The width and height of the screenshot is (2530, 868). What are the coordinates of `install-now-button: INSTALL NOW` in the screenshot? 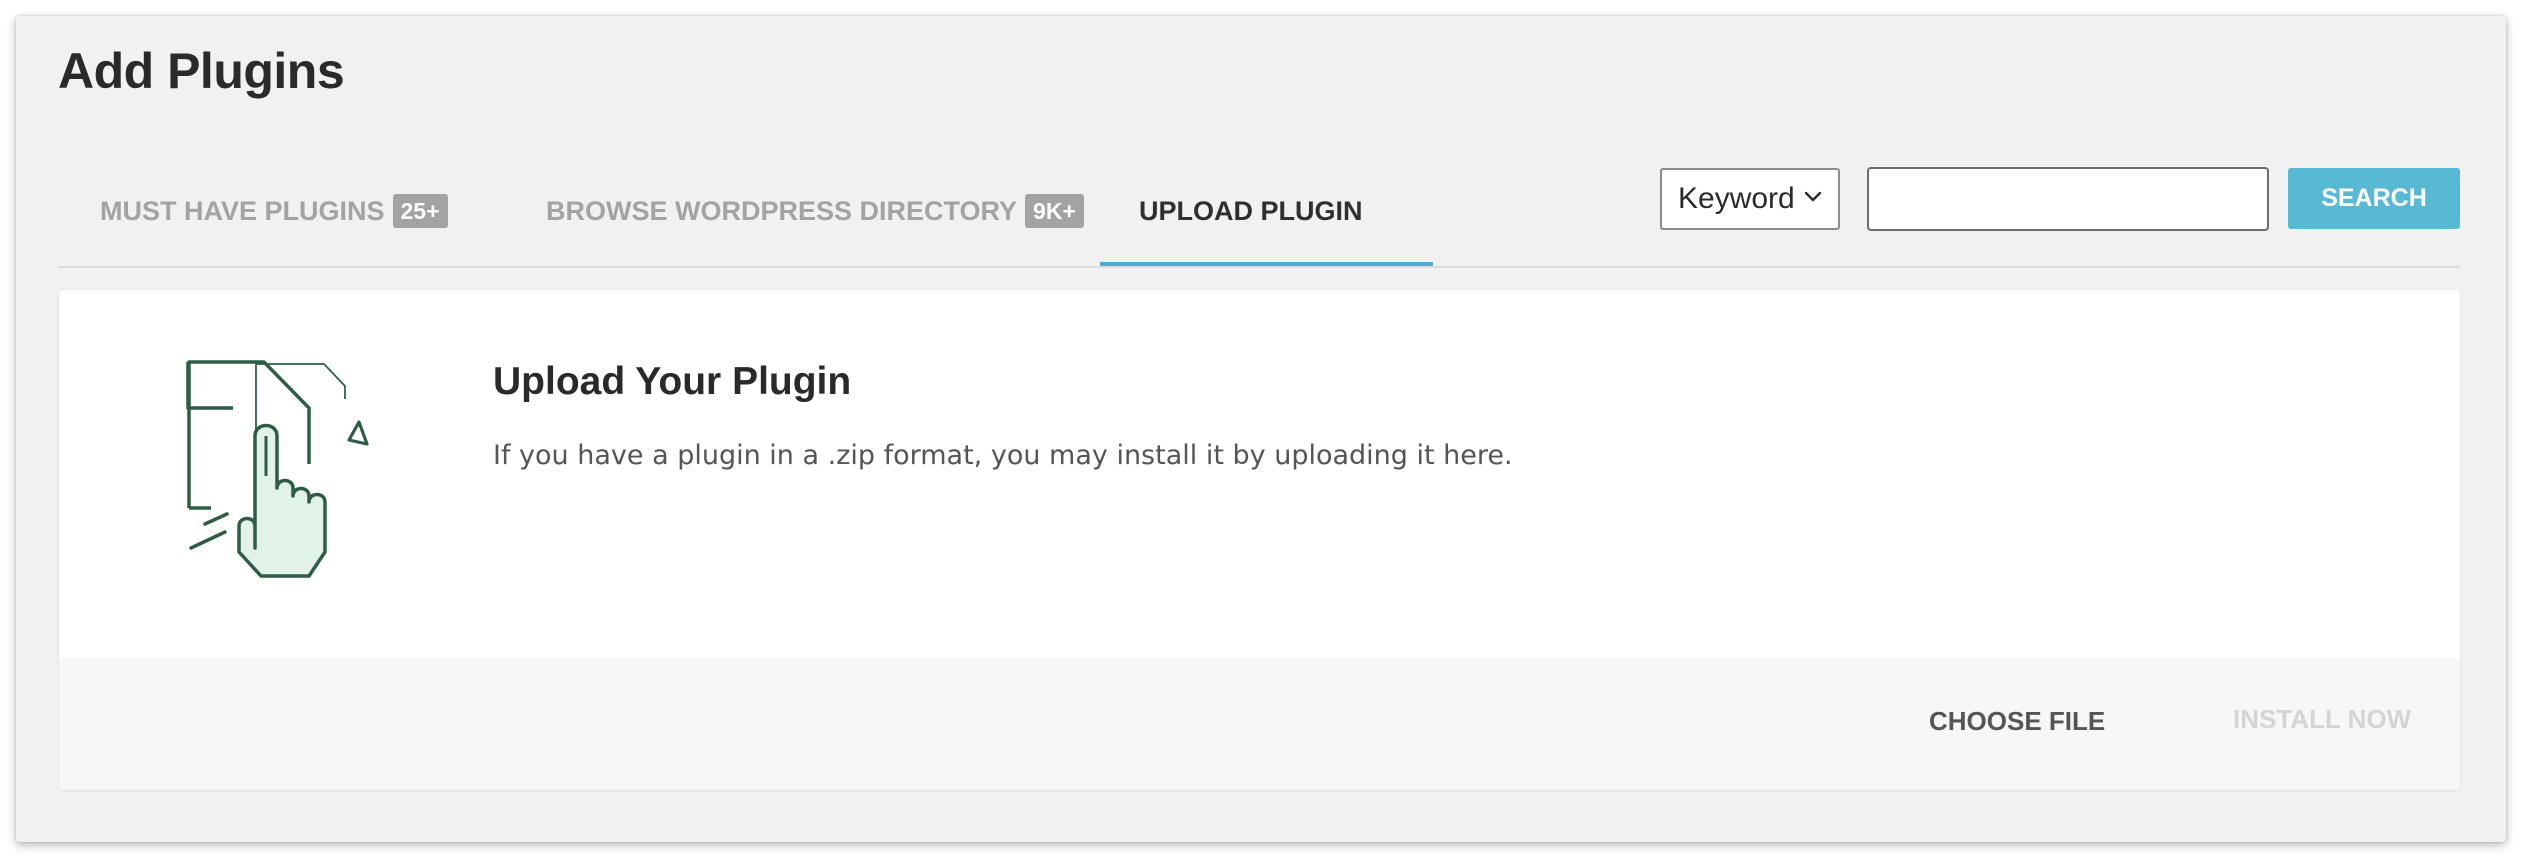 It's located at (2322, 719).